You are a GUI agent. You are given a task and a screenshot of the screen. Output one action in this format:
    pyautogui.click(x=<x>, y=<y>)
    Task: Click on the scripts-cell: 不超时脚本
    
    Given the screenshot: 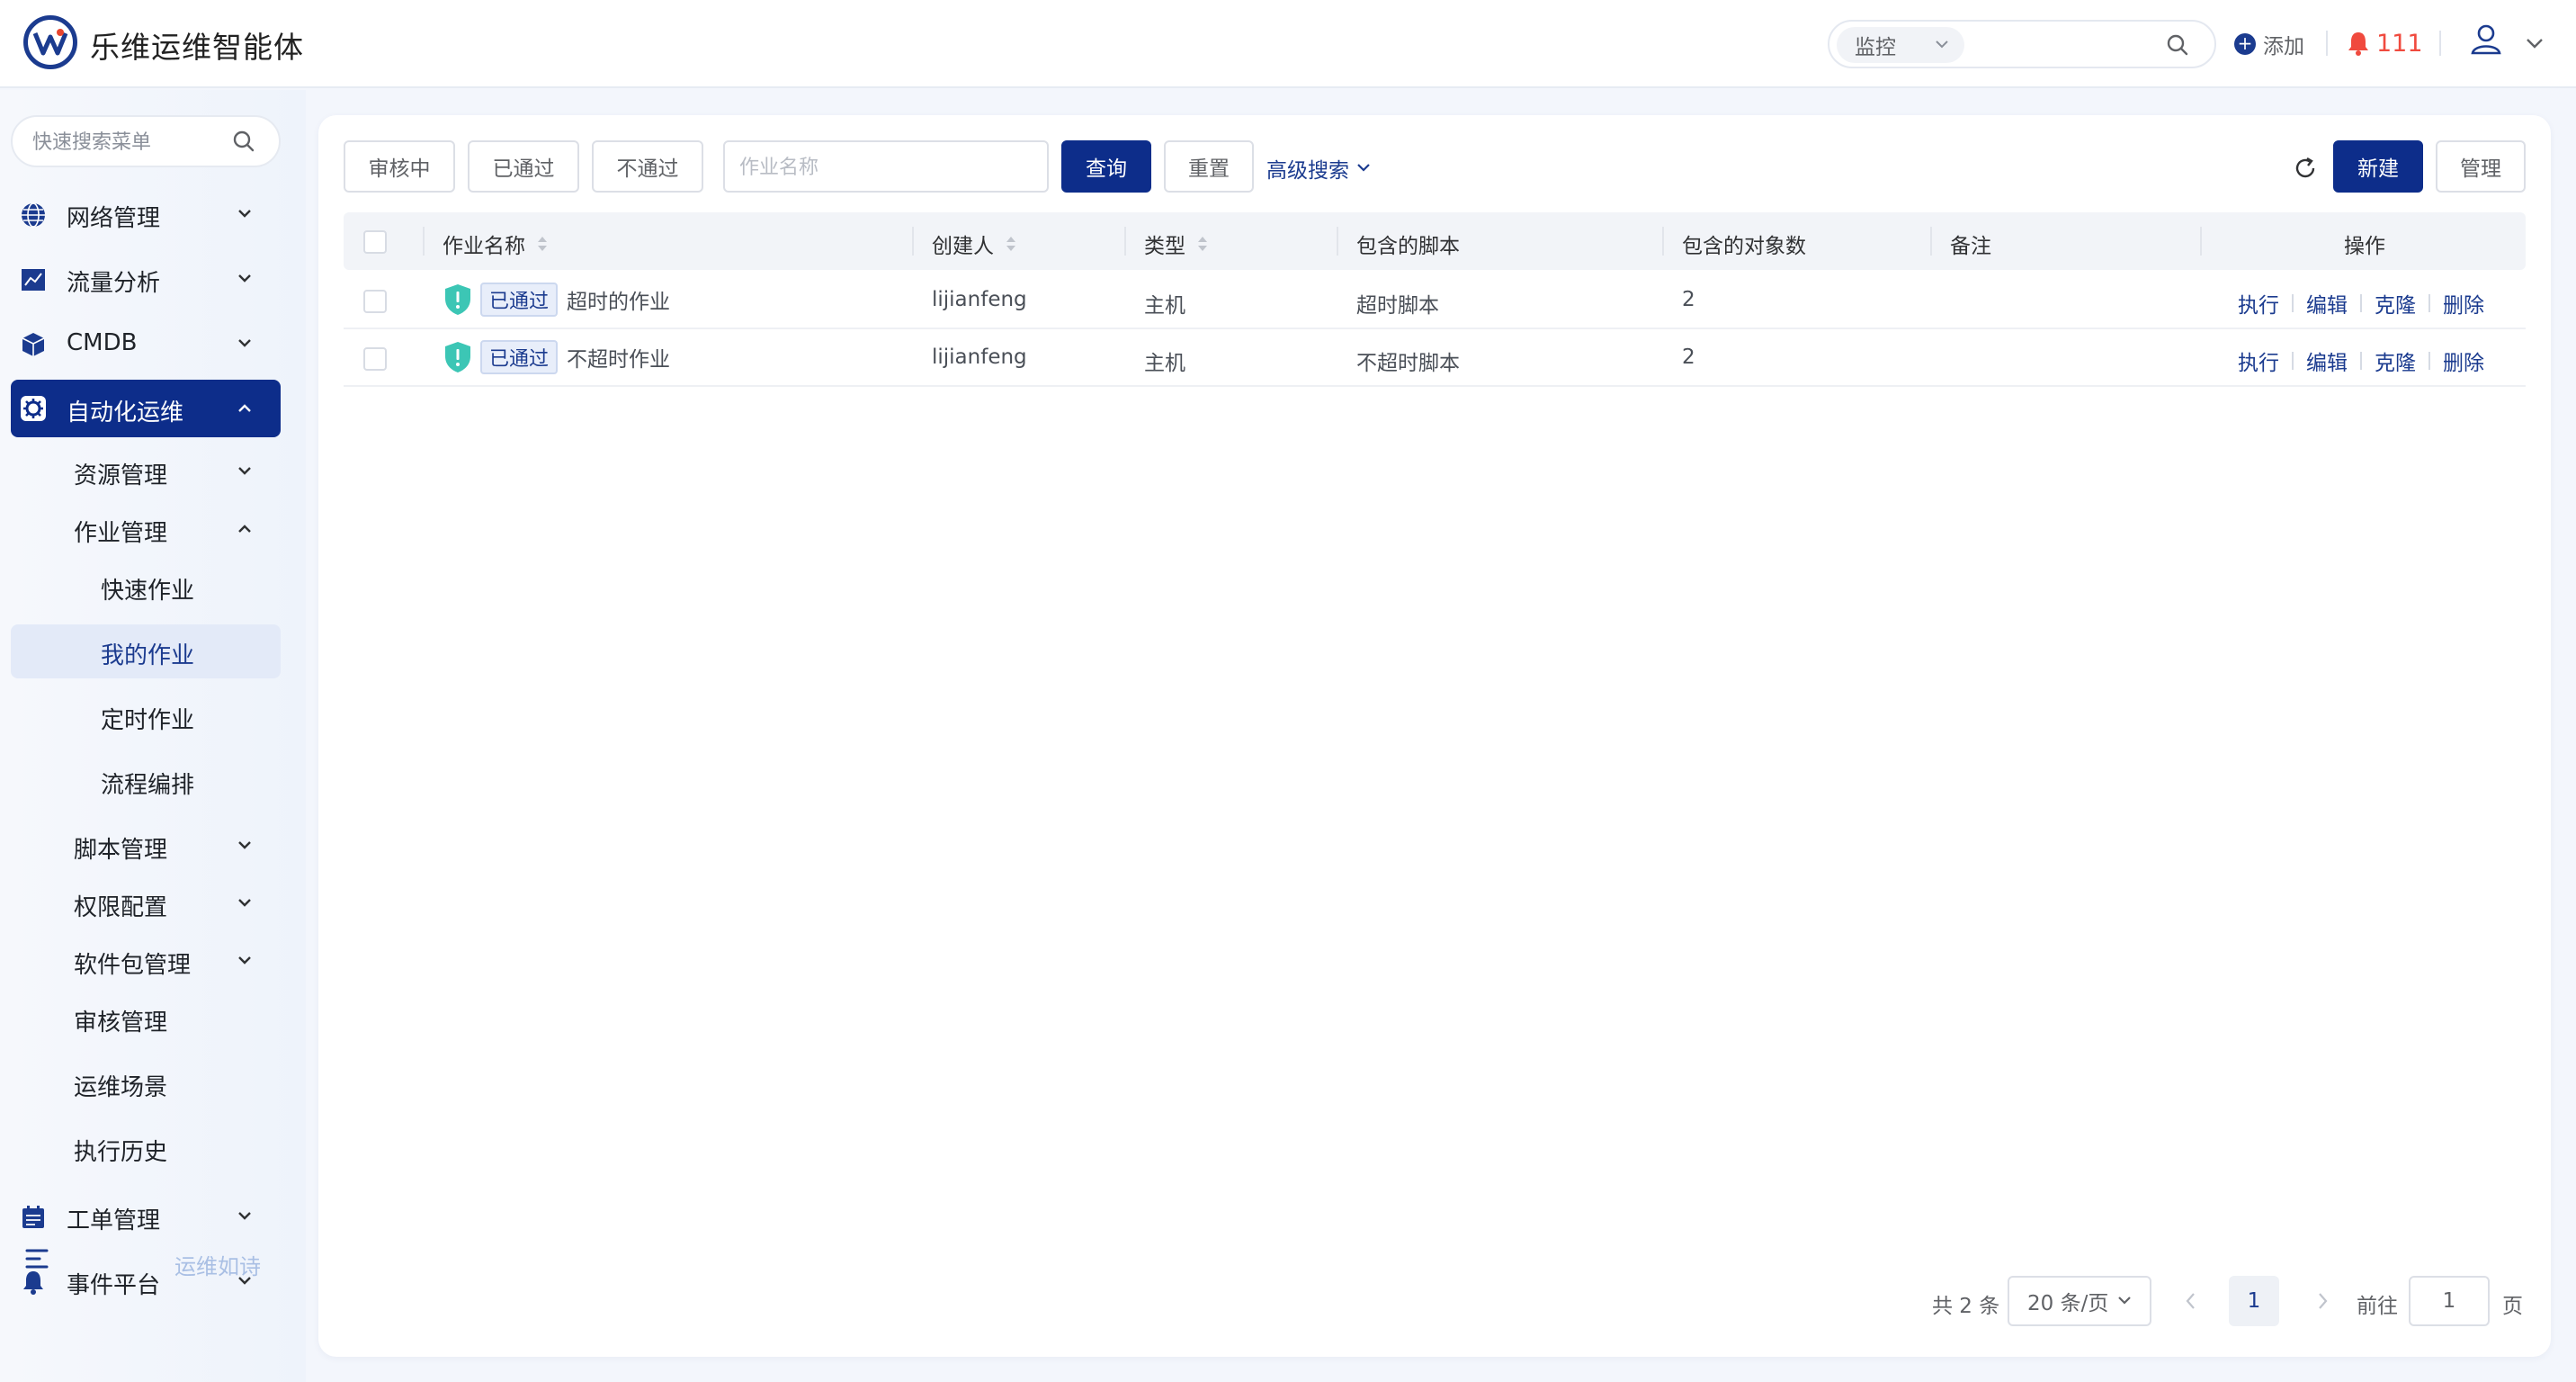 What is the action you would take?
    pyautogui.click(x=1408, y=364)
    